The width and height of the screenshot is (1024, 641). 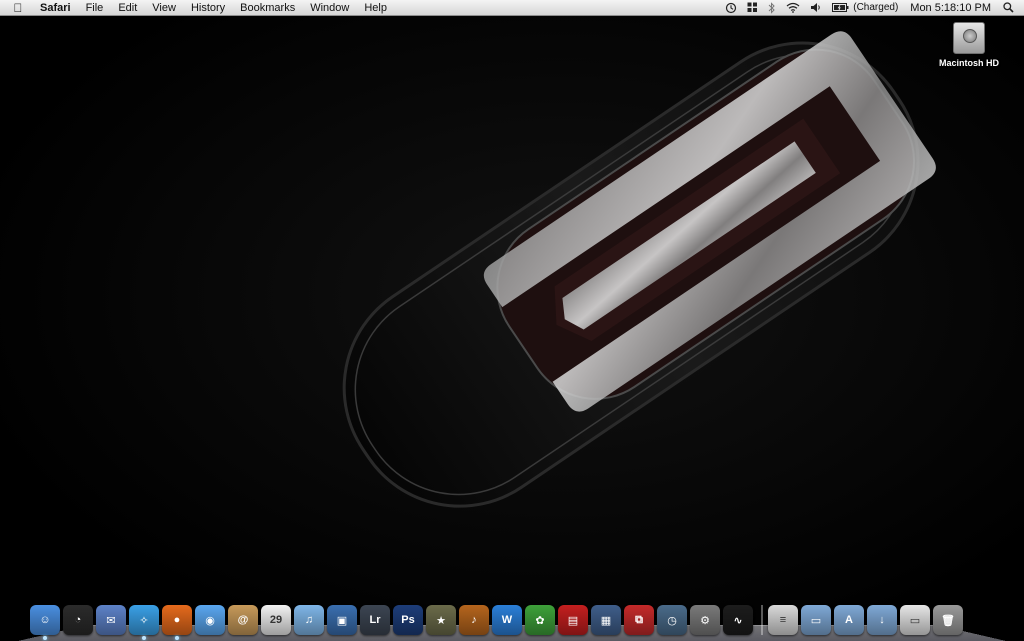 I want to click on garageband-glyph: ♪, so click(x=474, y=620).